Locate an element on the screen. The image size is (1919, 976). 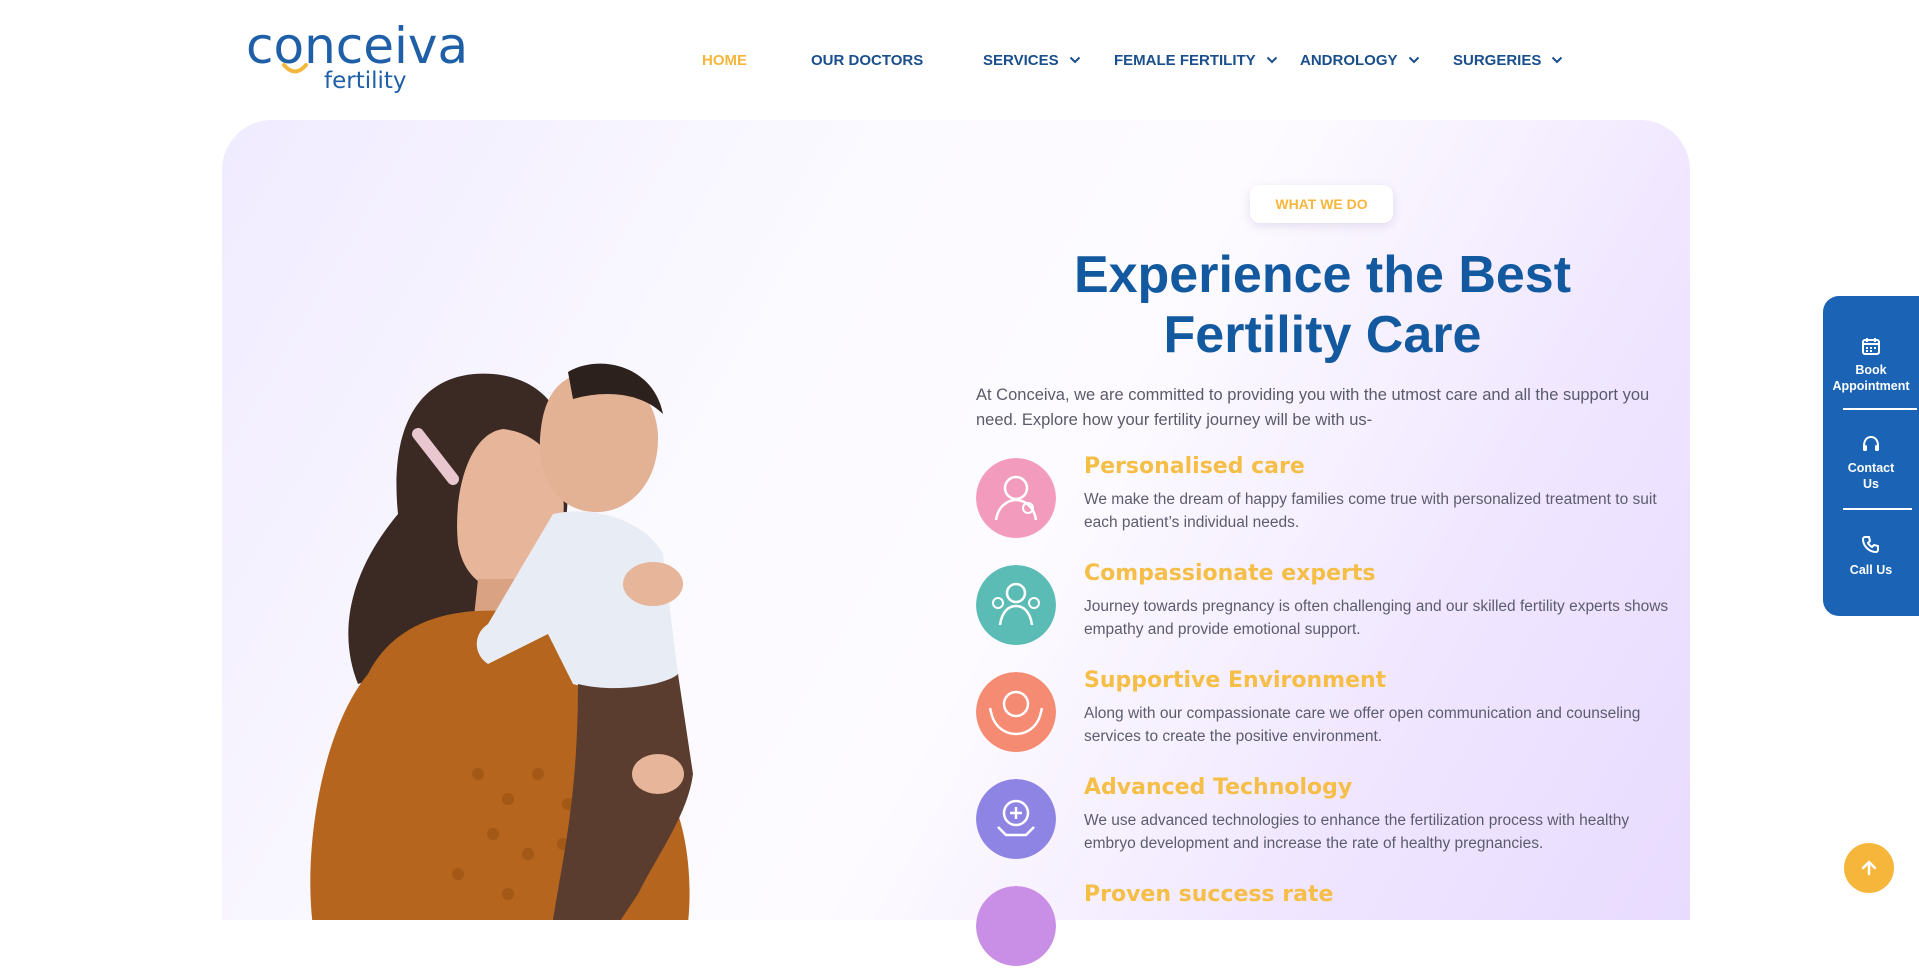
nav-andrology-label: ANDROLOGY is located at coordinates (1349, 60).